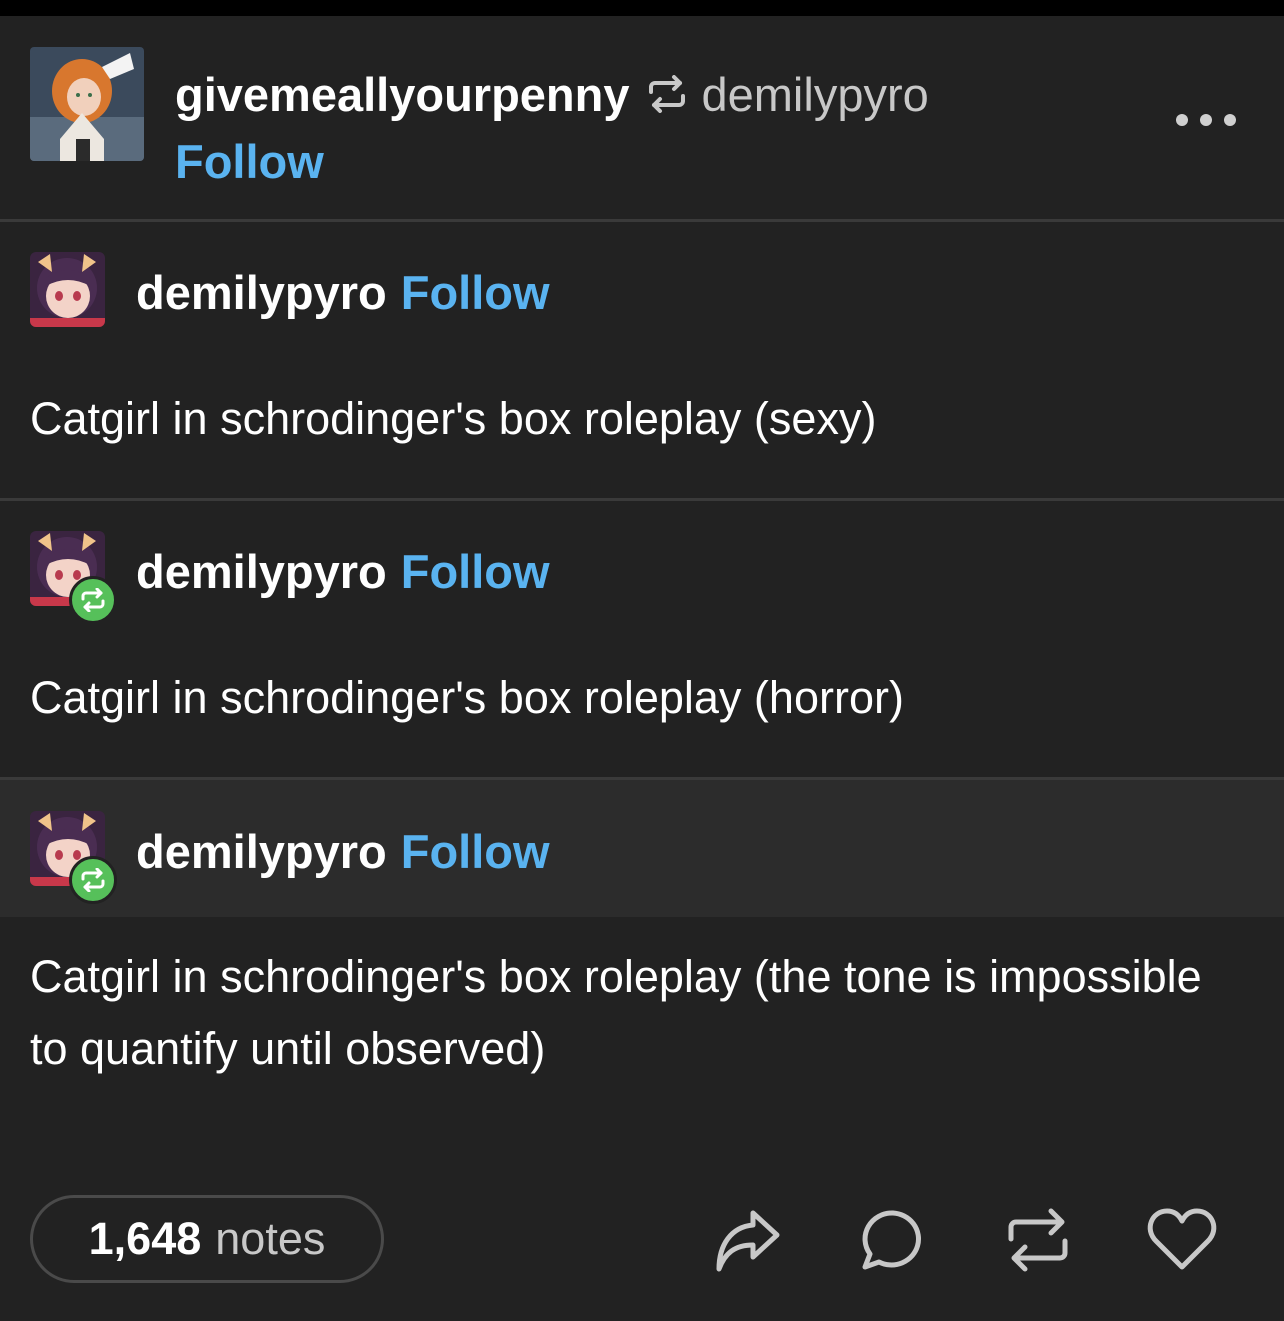 This screenshot has width=1284, height=1321. I want to click on reblogger-avatar, so click(87, 104).